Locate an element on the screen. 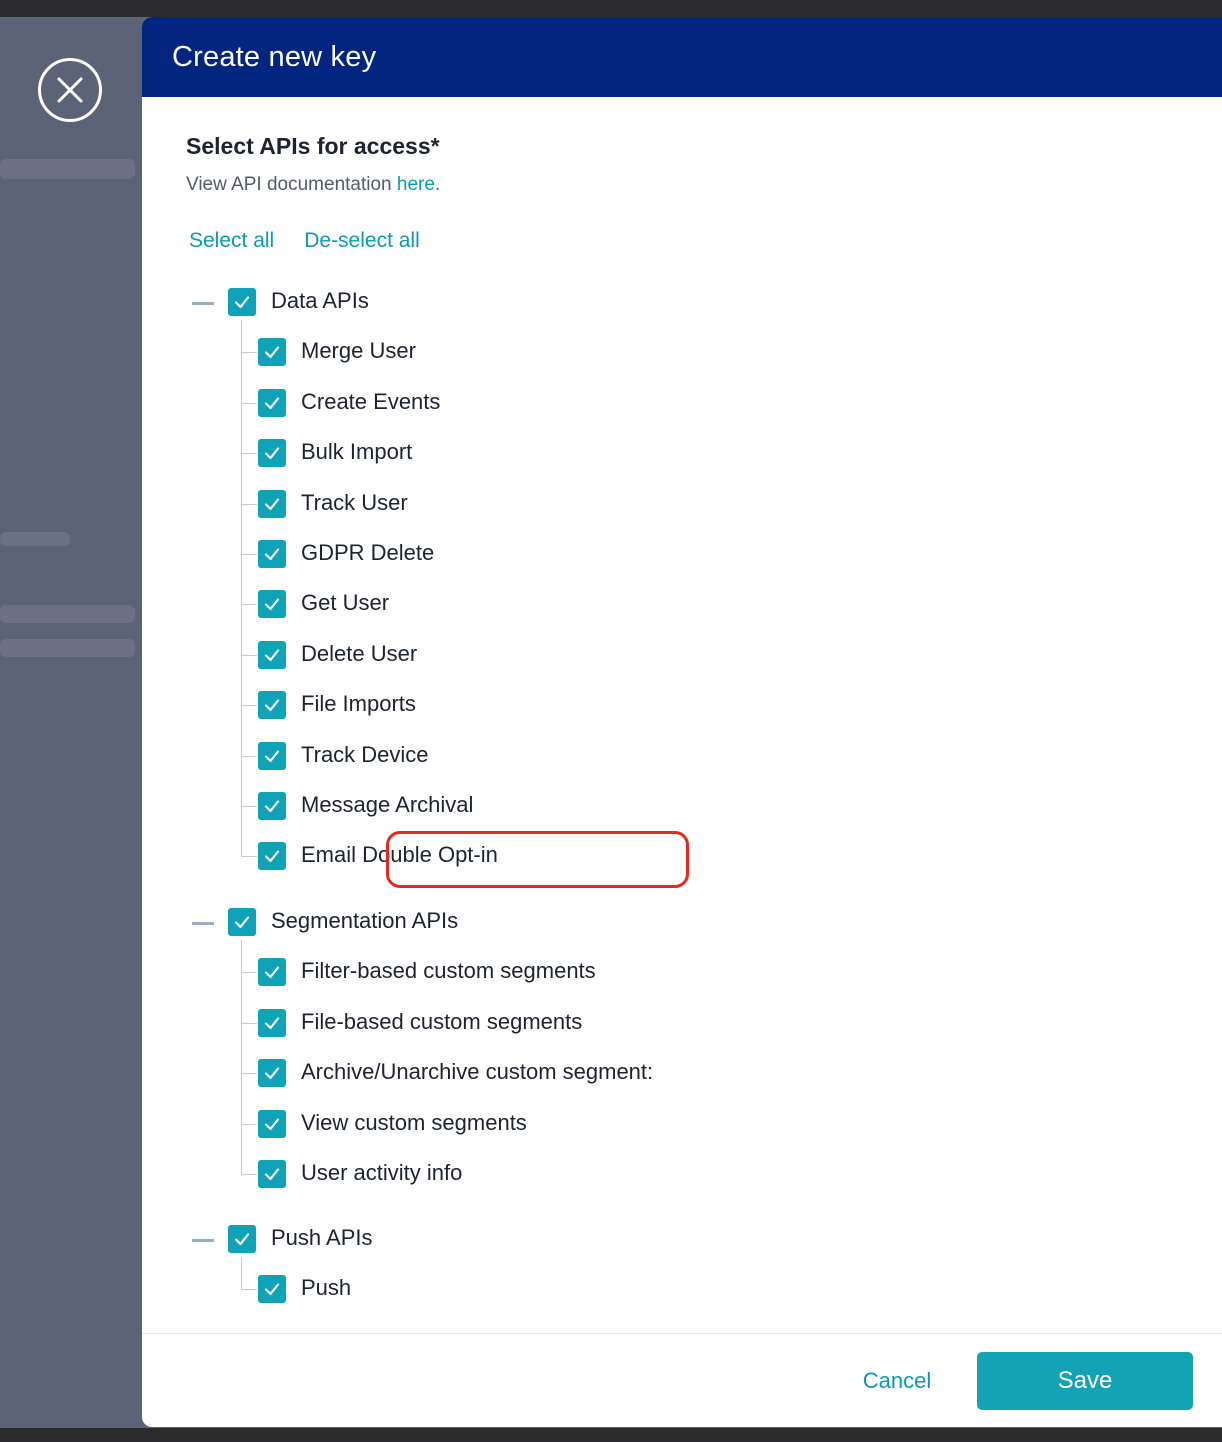  checkbox-merge-user is located at coordinates (272, 352).